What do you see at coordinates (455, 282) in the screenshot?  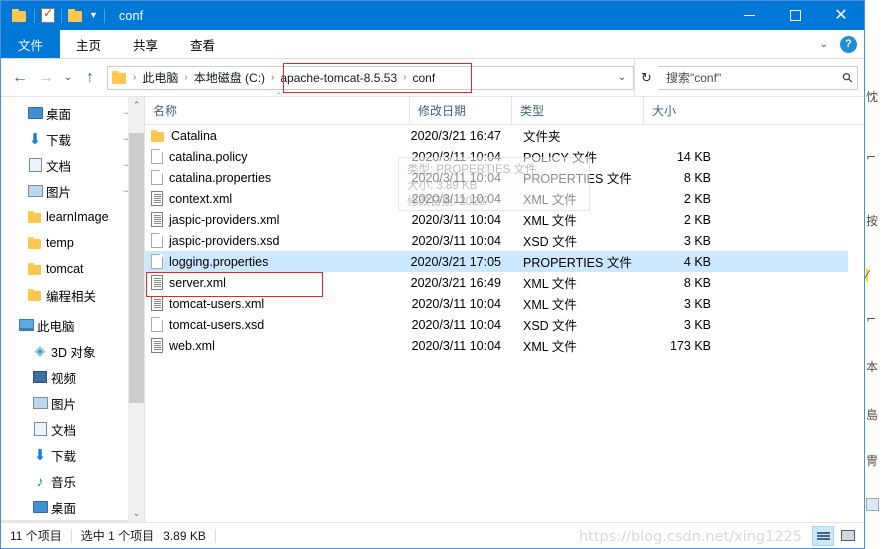 I see `file-date: 2020/3/21 16:49` at bounding box center [455, 282].